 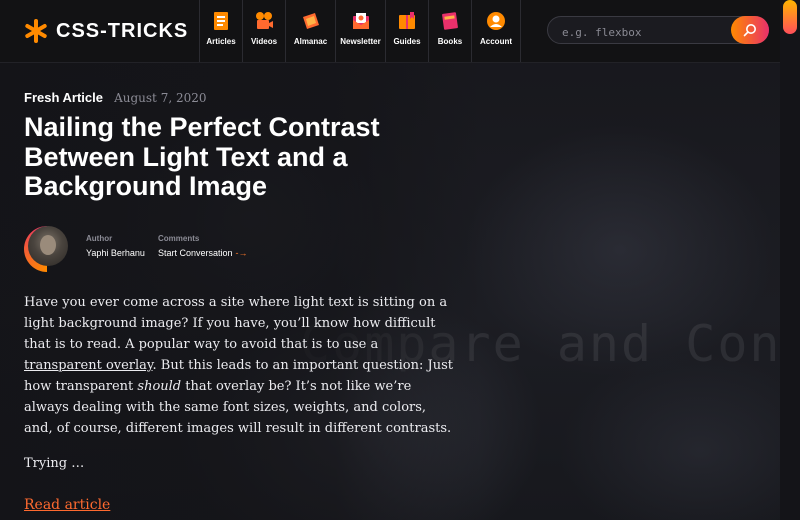 What do you see at coordinates (264, 41) in the screenshot?
I see `nav-label: Videos` at bounding box center [264, 41].